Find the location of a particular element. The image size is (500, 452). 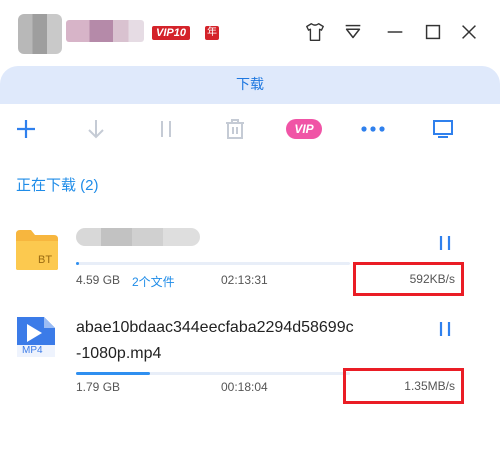

maximize-icon is located at coordinates (433, 32).